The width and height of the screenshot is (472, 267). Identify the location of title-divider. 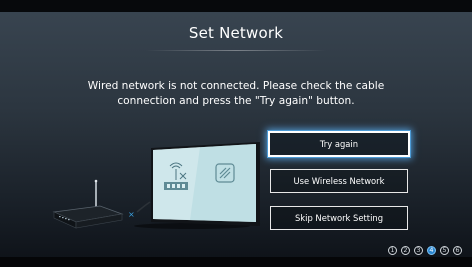
(236, 50).